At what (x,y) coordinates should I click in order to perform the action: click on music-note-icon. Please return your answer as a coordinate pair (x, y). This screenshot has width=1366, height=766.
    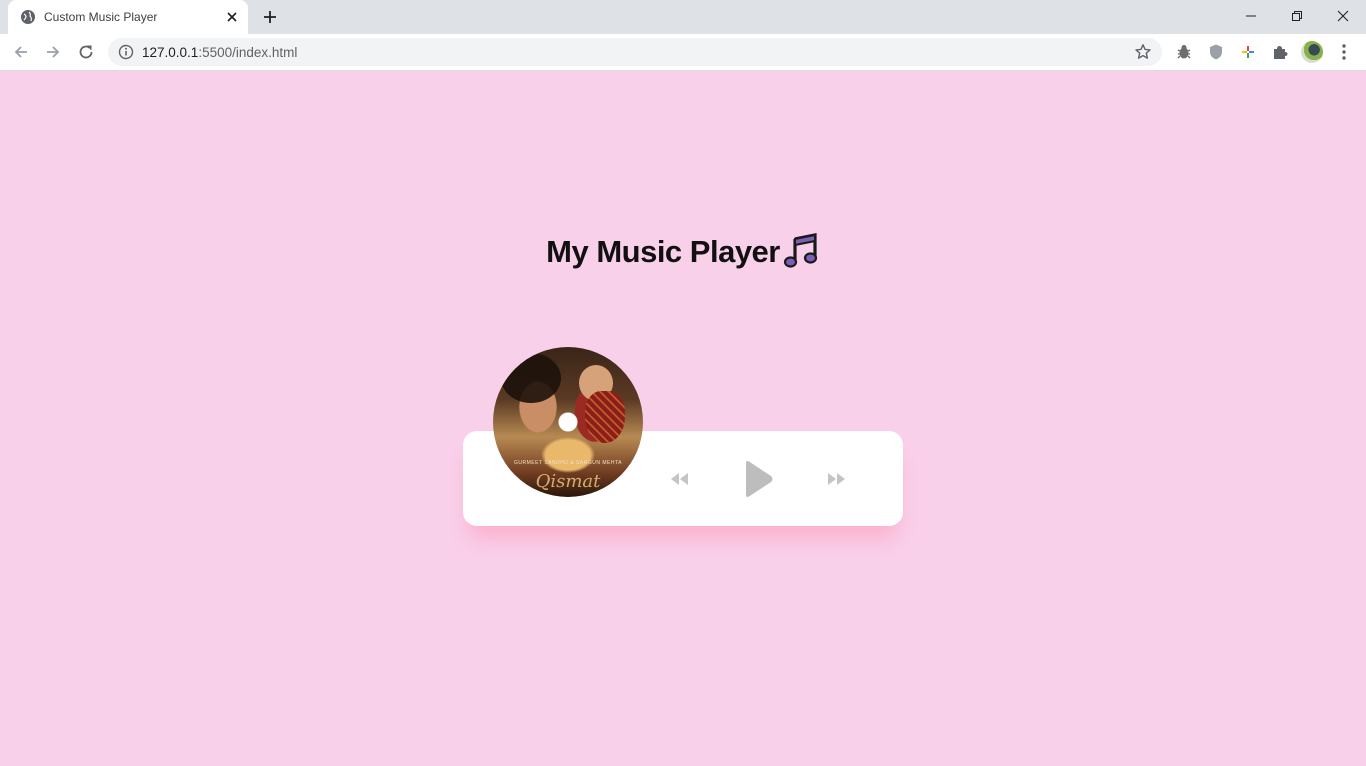
    Looking at the image, I should click on (800, 250).